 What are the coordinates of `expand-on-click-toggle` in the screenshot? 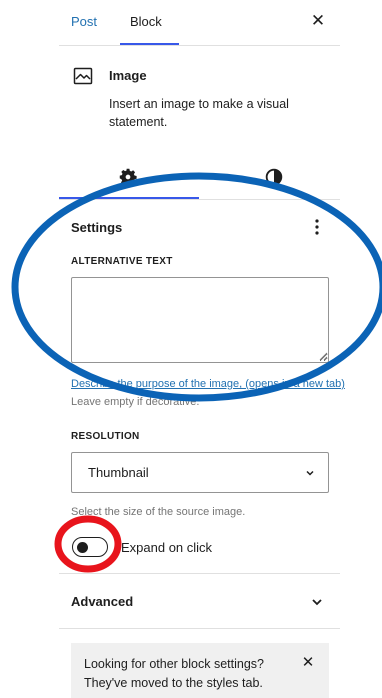 It's located at (90, 547).